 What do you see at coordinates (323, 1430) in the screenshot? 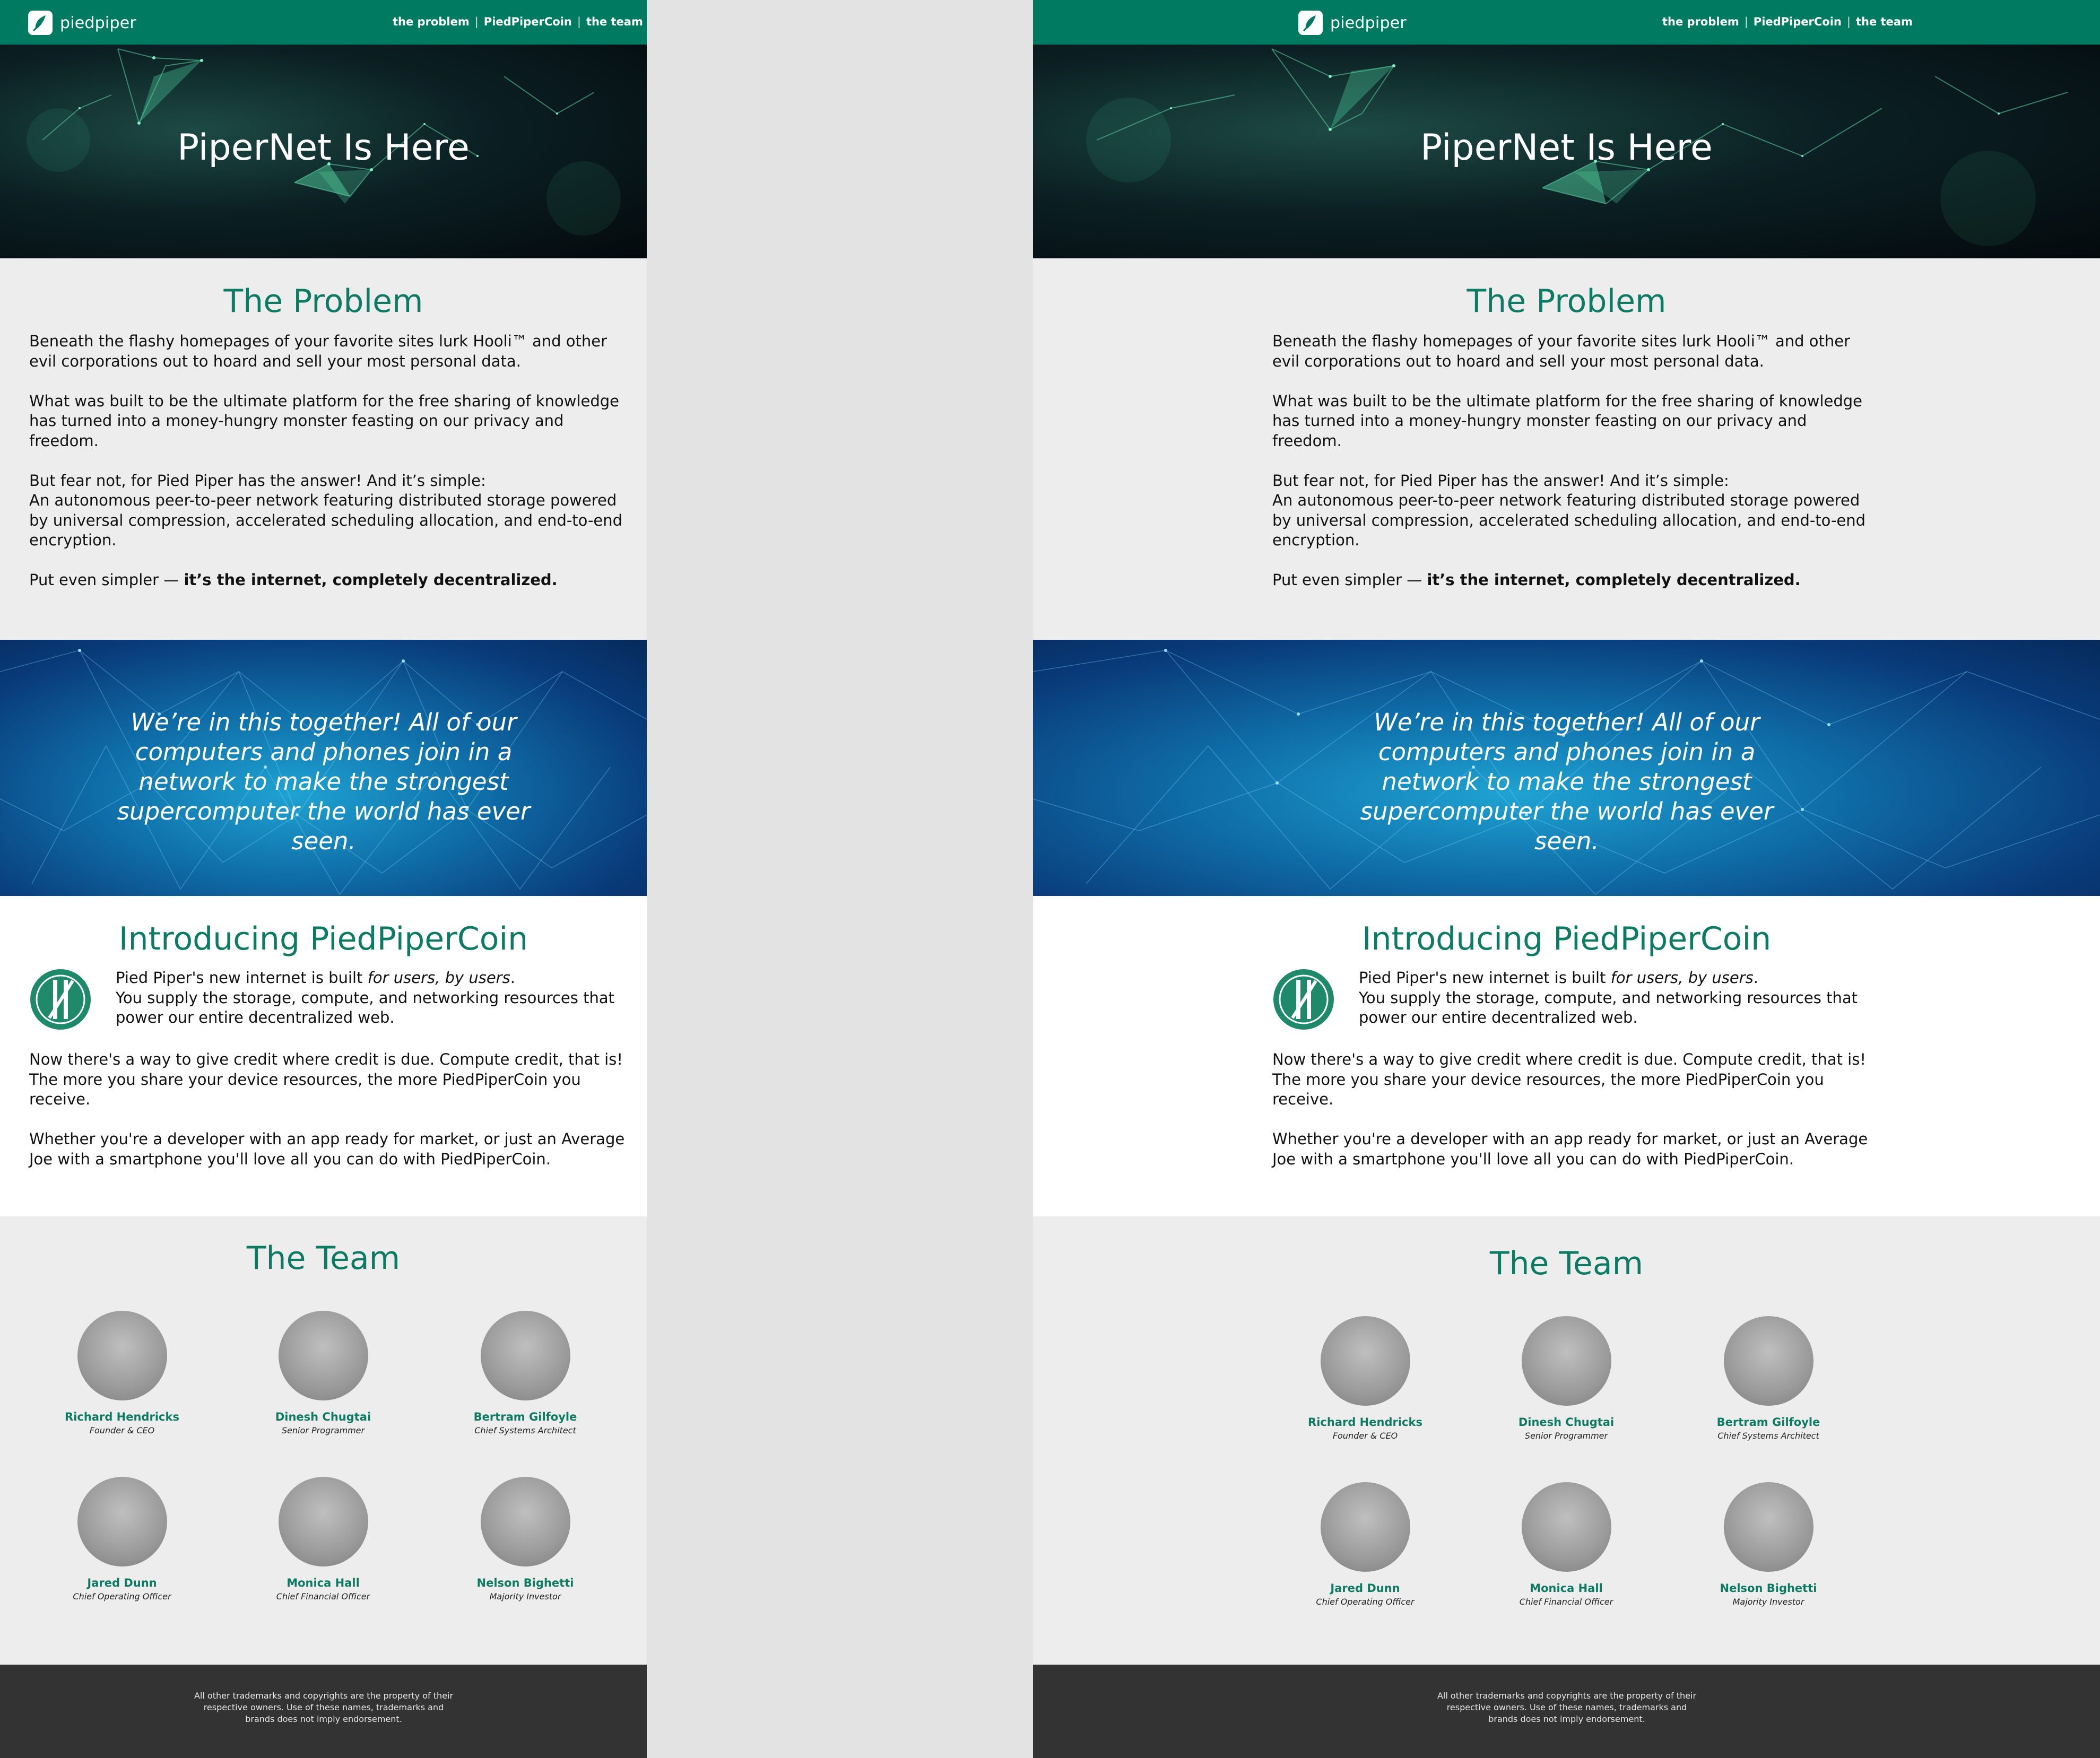
I see `member-role: Senior Programmer` at bounding box center [323, 1430].